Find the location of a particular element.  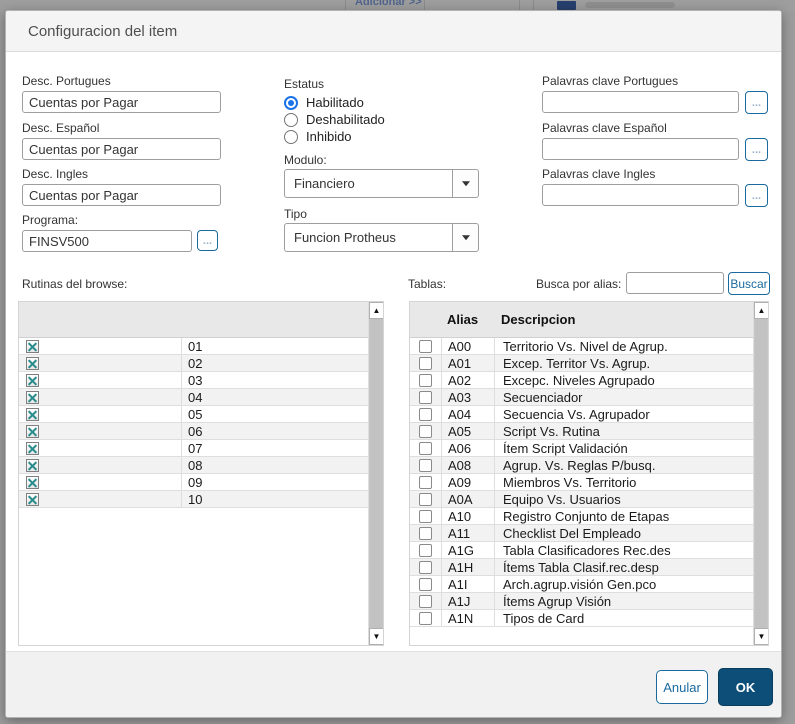

background-divider is located at coordinates (345, 5).